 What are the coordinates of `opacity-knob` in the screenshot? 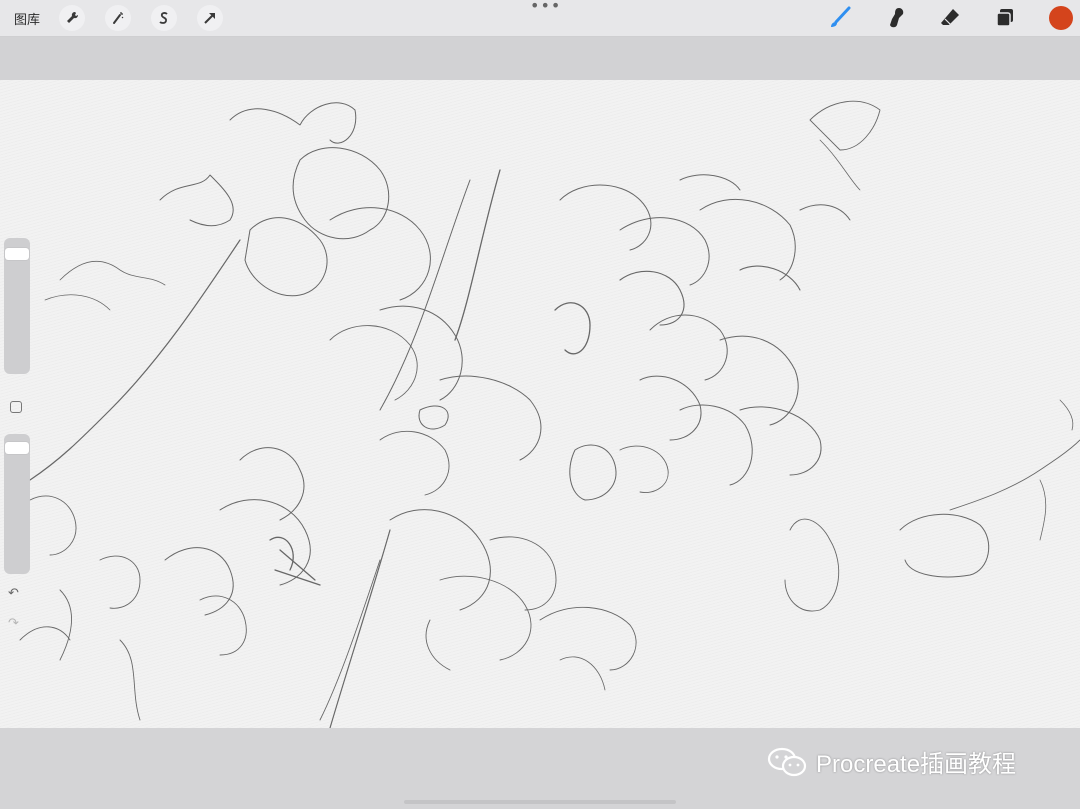 It's located at (17, 448).